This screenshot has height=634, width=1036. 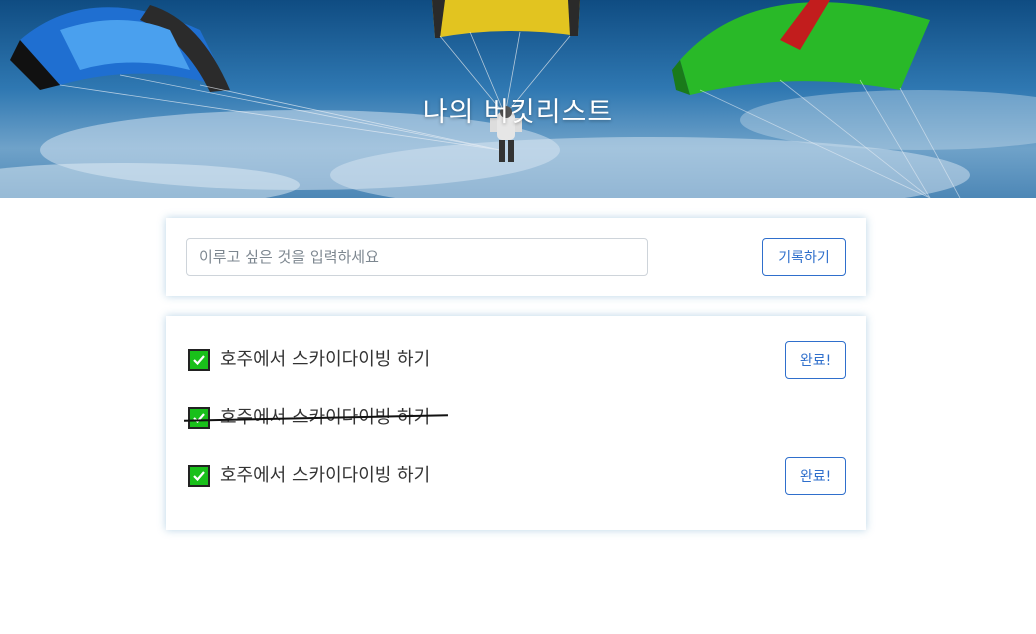 I want to click on bucket-form-card: 기록하기, so click(x=516, y=257).